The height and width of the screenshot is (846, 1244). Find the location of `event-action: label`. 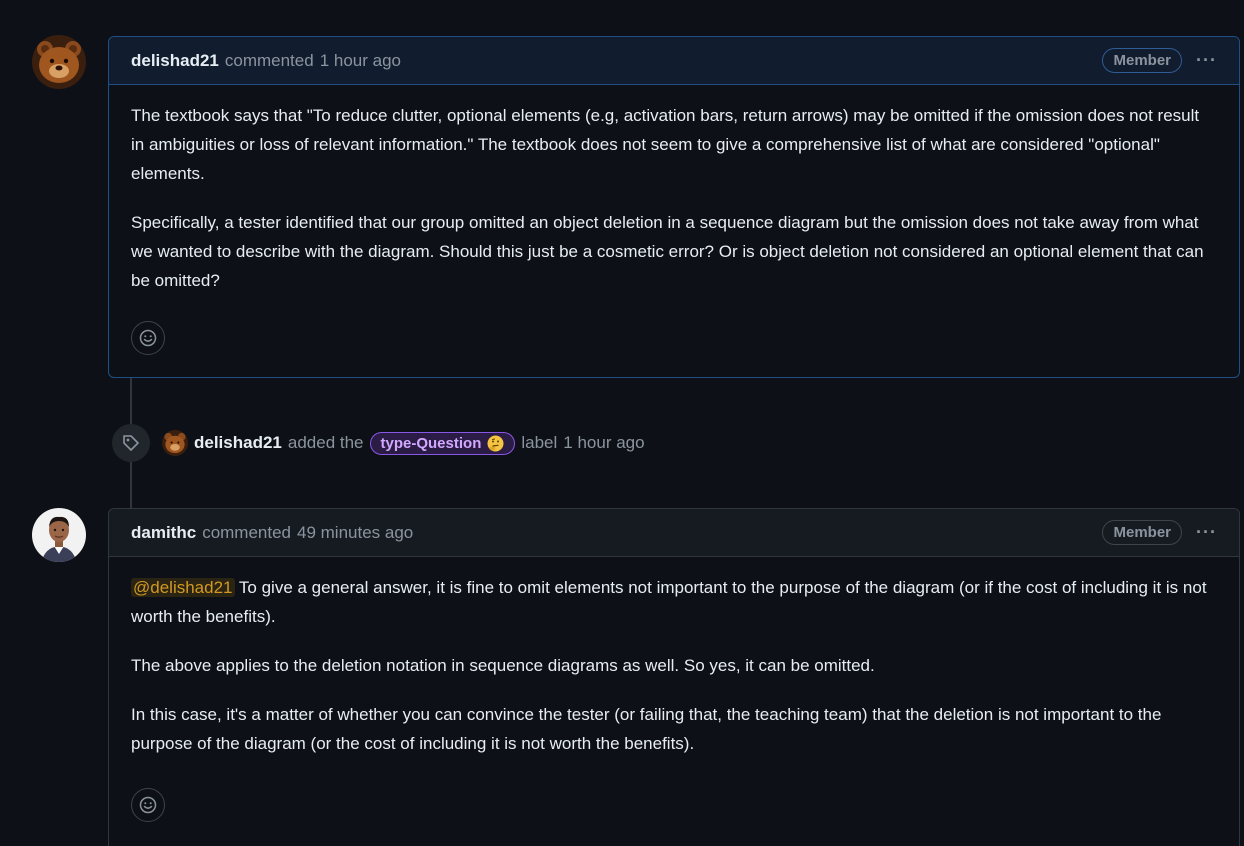

event-action: label is located at coordinates (539, 442).